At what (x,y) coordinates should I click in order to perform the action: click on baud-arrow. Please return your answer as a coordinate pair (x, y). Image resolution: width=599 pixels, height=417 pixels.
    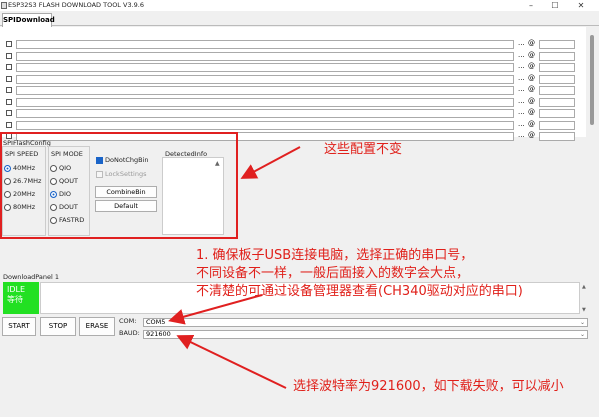
    Looking at the image, I should click on (231, 361).